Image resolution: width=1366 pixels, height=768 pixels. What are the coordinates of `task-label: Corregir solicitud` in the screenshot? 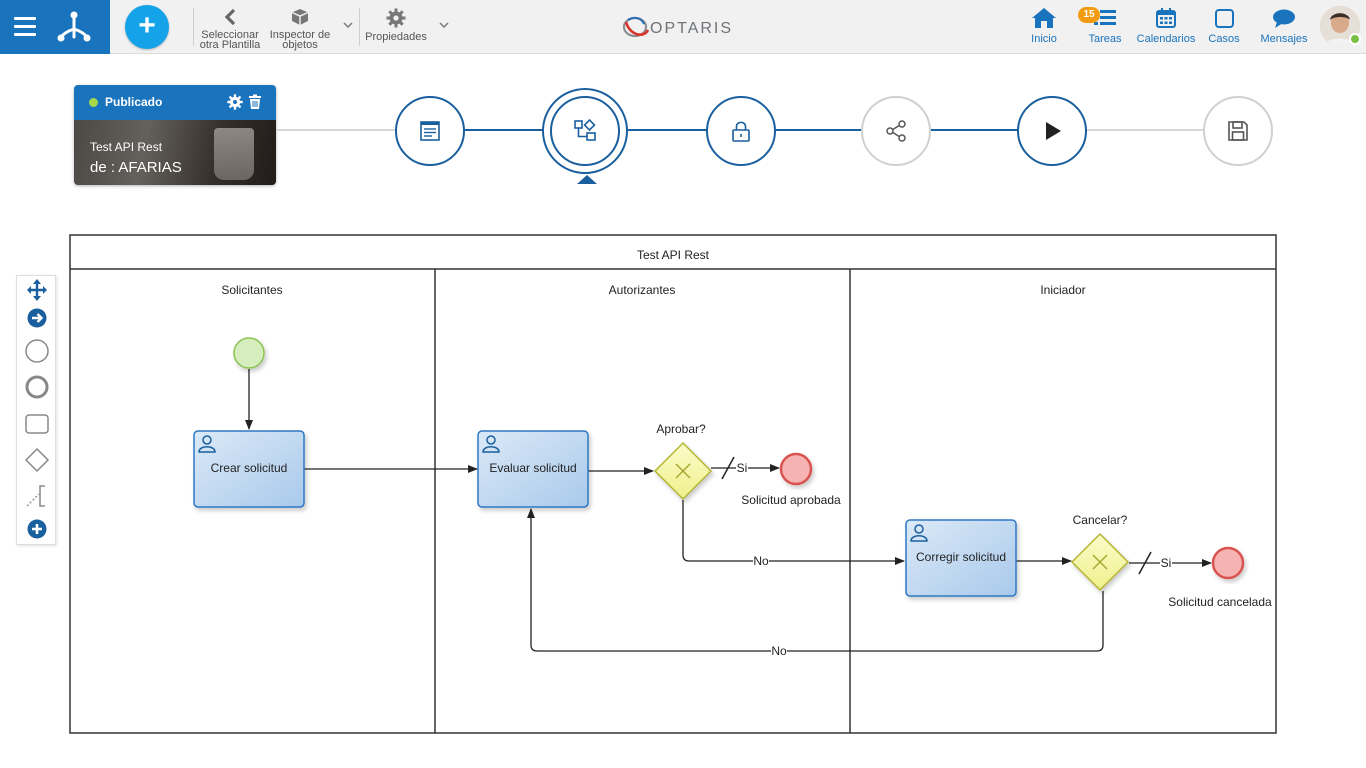 It's located at (961, 557).